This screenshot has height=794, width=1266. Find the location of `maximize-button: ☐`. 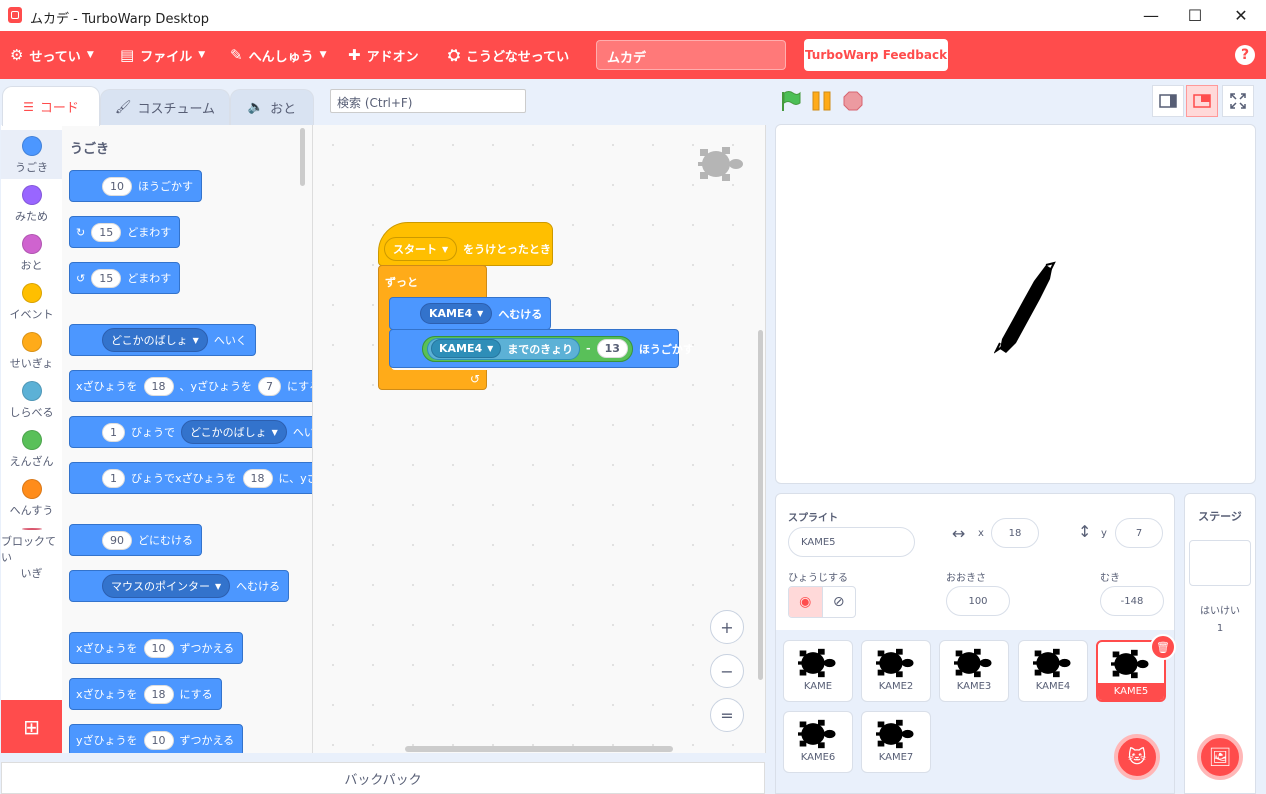

maximize-button: ☐ is located at coordinates (1195, 15).